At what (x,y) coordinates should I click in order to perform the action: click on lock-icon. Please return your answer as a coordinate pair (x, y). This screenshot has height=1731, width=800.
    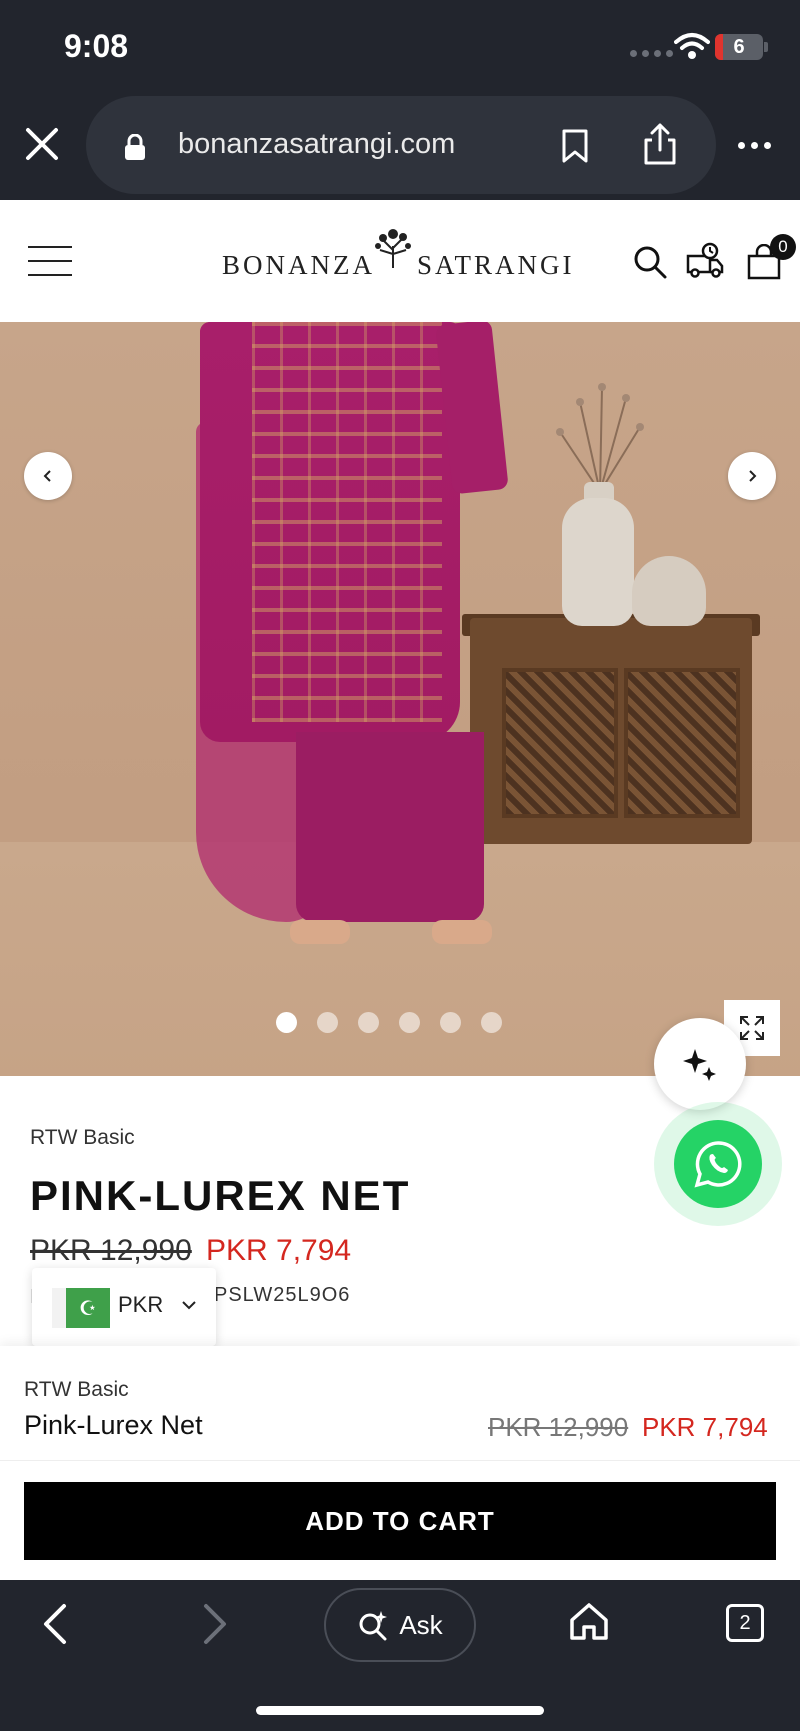
    Looking at the image, I should click on (135, 147).